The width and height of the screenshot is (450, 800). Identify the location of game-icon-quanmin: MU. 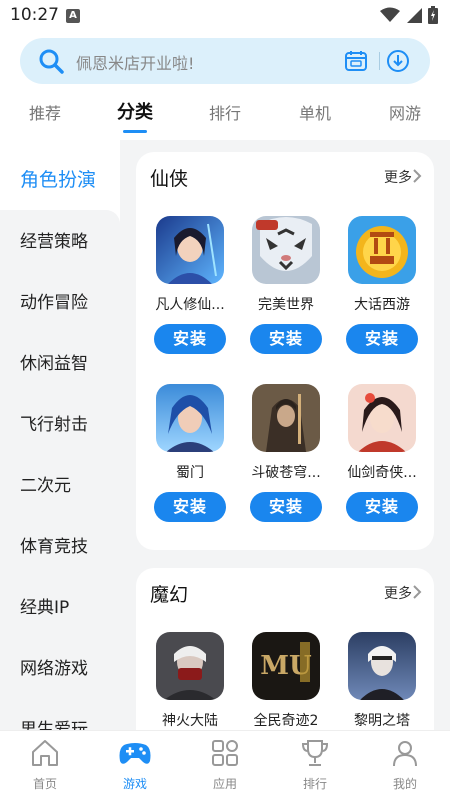
(286, 666).